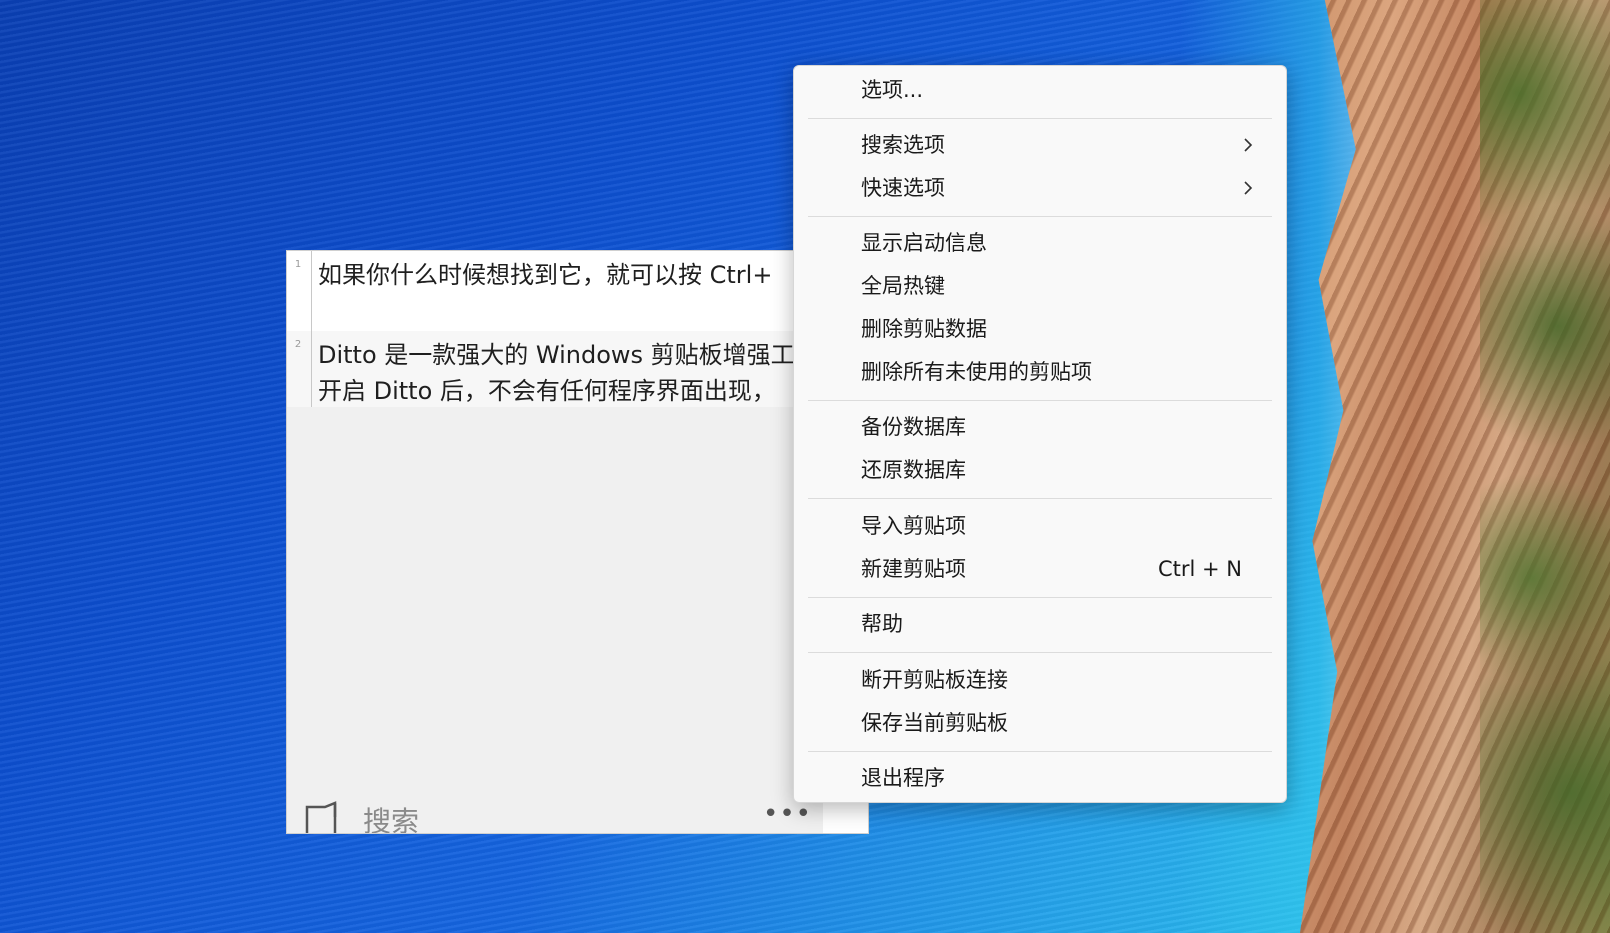 The width and height of the screenshot is (1610, 933). What do you see at coordinates (1040, 427) in the screenshot?
I see `menu-item-backup-database: 备份数据库` at bounding box center [1040, 427].